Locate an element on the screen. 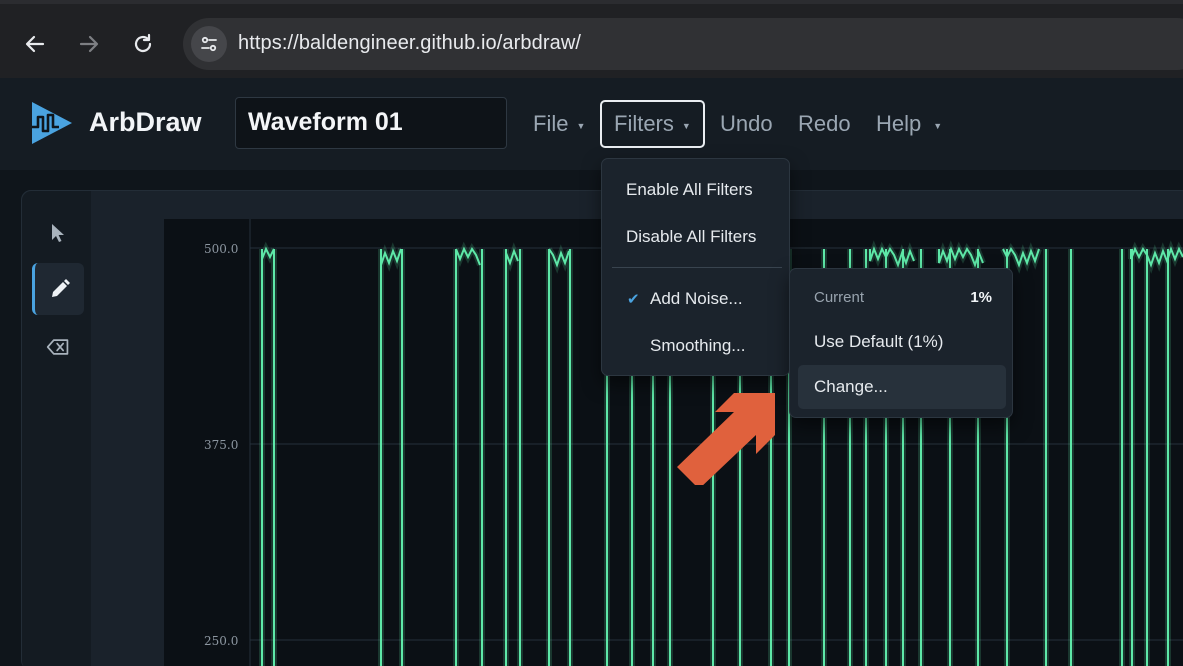  reload-icon is located at coordinates (143, 43).